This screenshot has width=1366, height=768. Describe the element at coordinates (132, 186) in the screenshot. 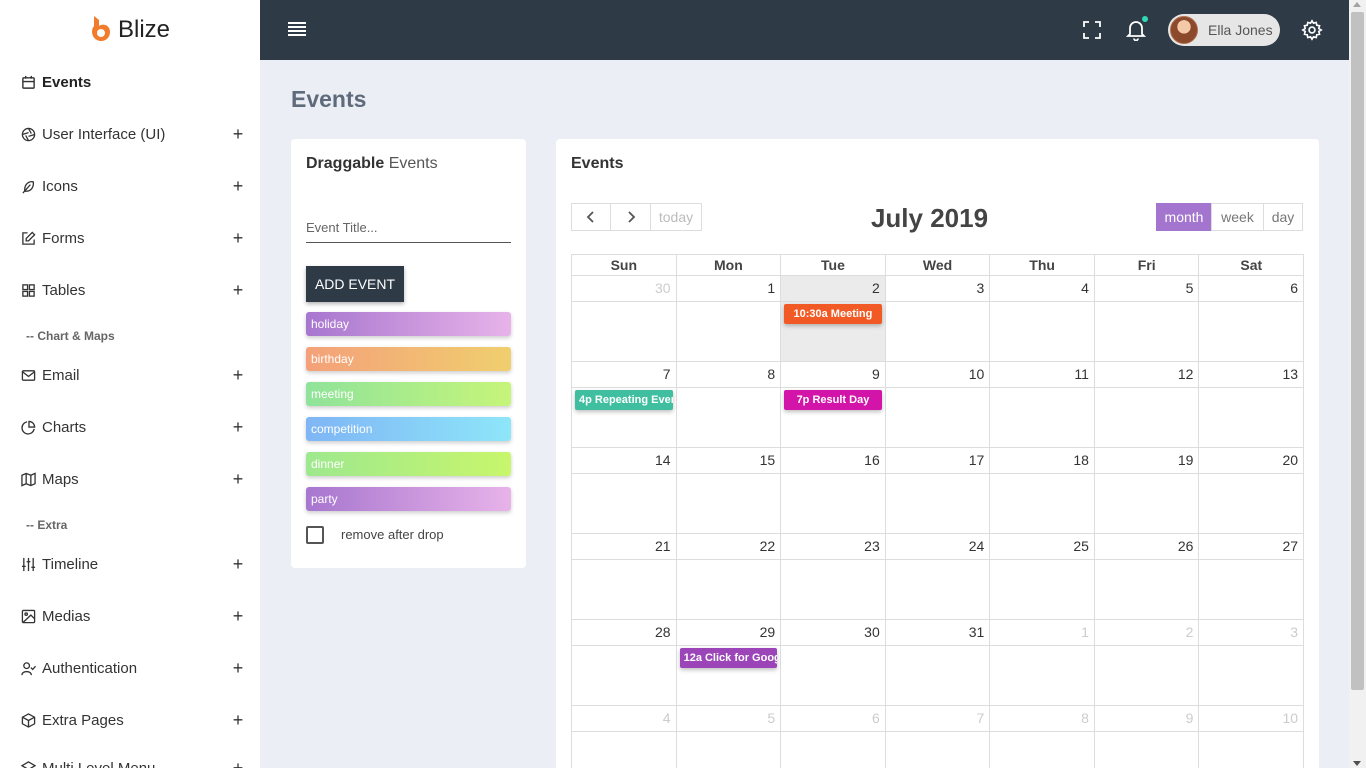

I see `sidebar-item-icons: Icons +` at that location.